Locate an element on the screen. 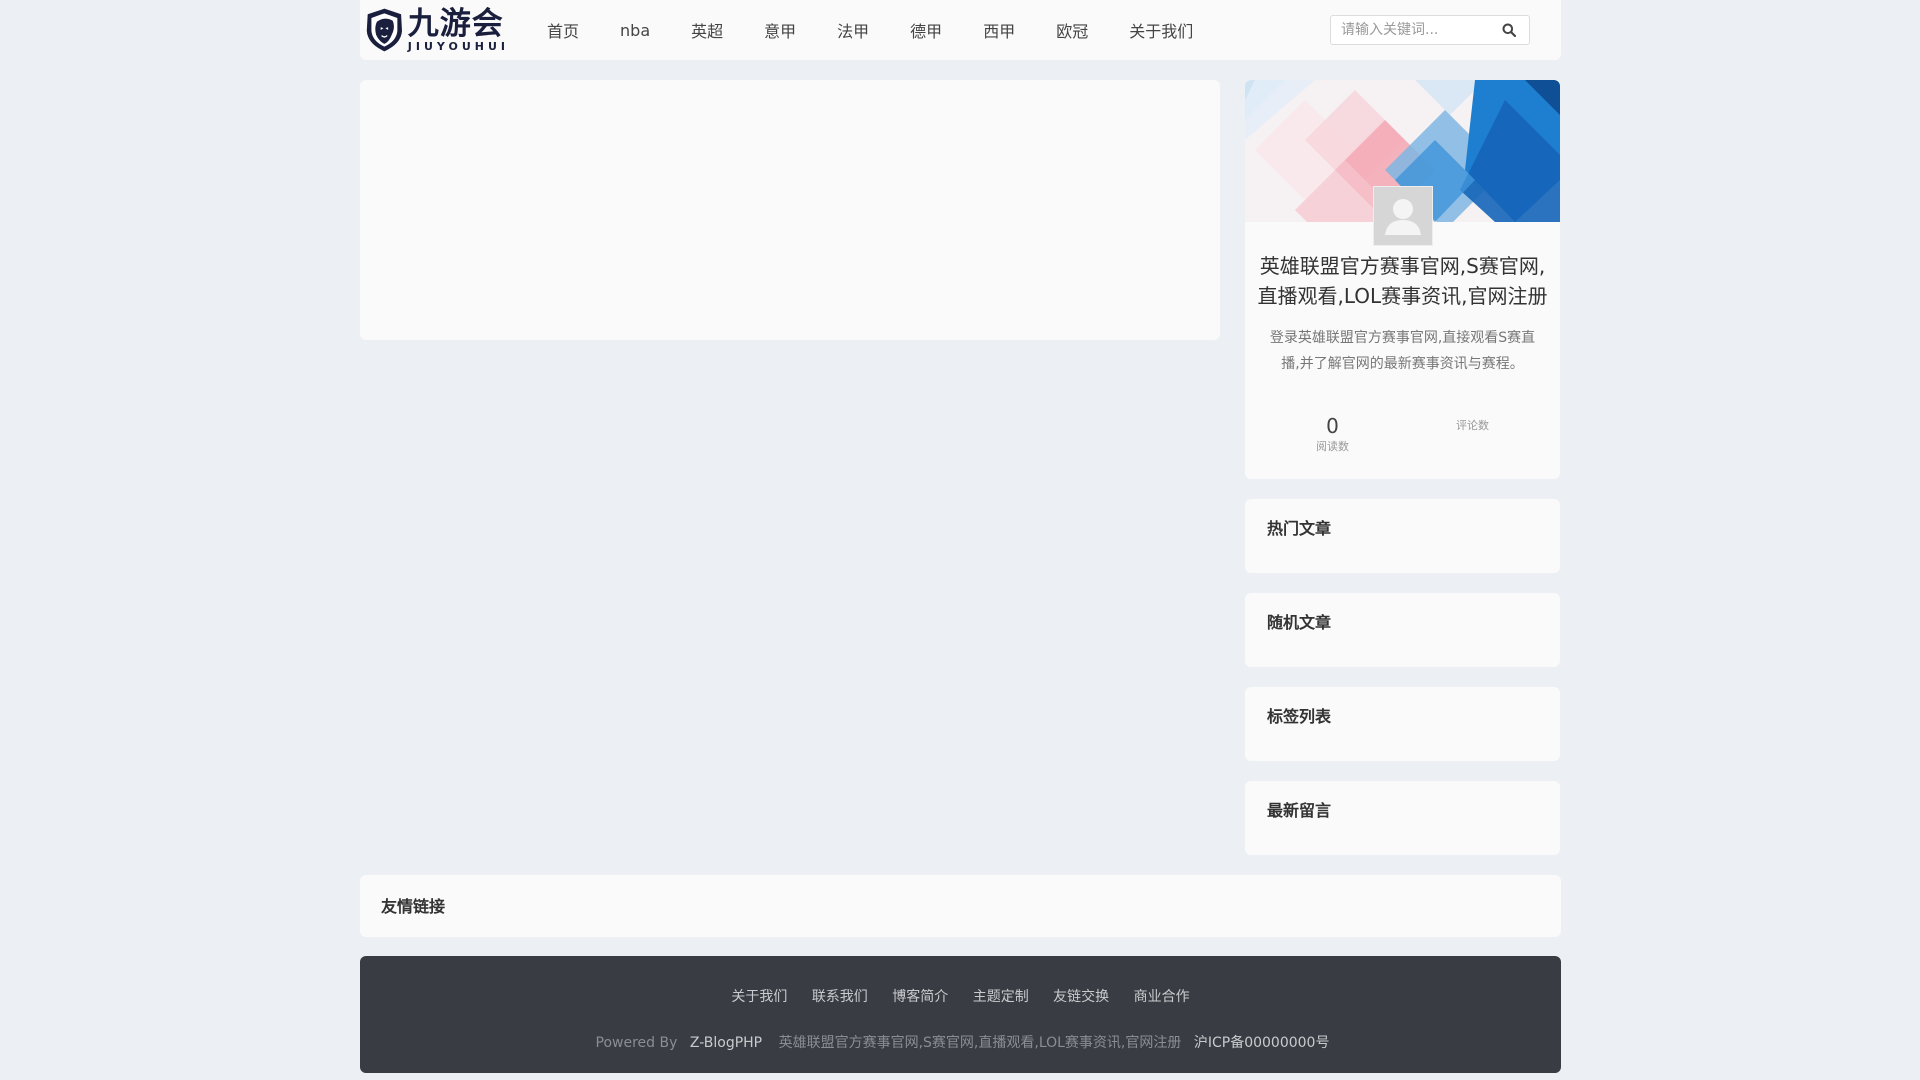 The height and width of the screenshot is (1080, 1920). icp-link: 沪ICP备00000000号 is located at coordinates (1262, 1043).